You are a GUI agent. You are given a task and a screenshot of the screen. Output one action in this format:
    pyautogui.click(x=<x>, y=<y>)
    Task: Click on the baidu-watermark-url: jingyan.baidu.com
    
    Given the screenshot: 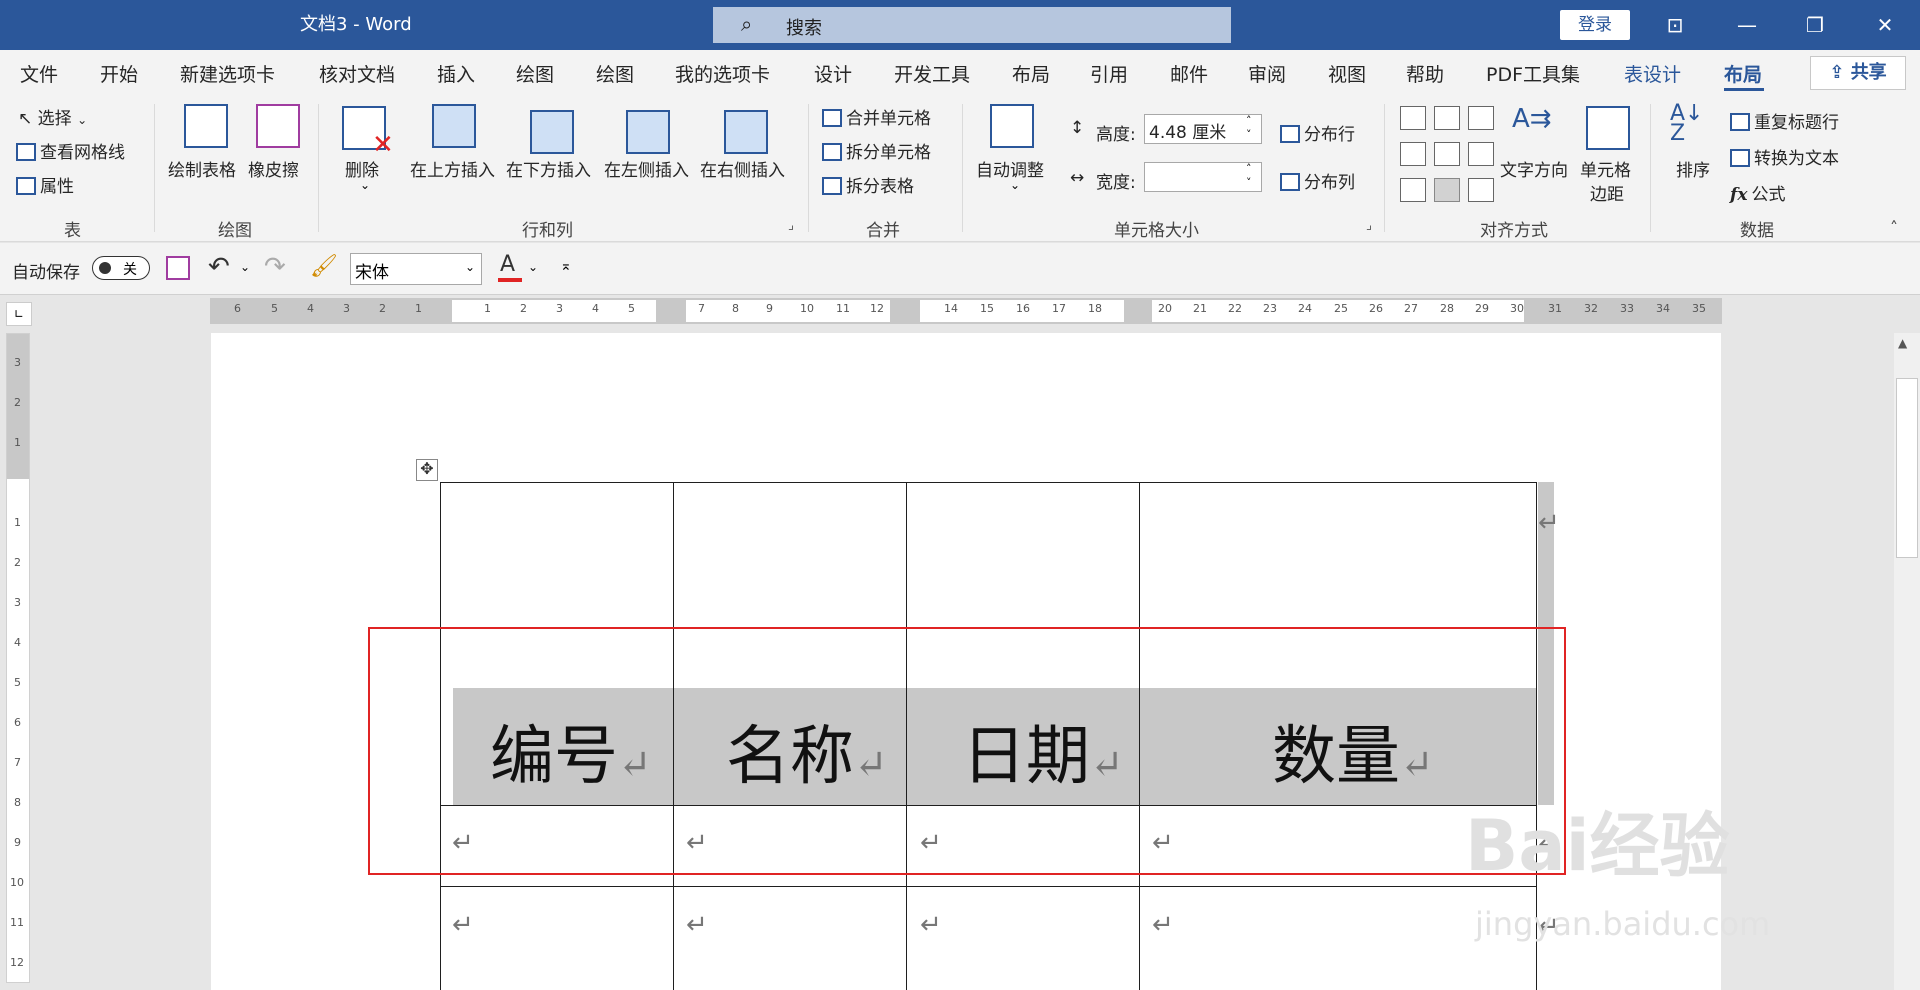 What is the action you would take?
    pyautogui.click(x=1623, y=924)
    